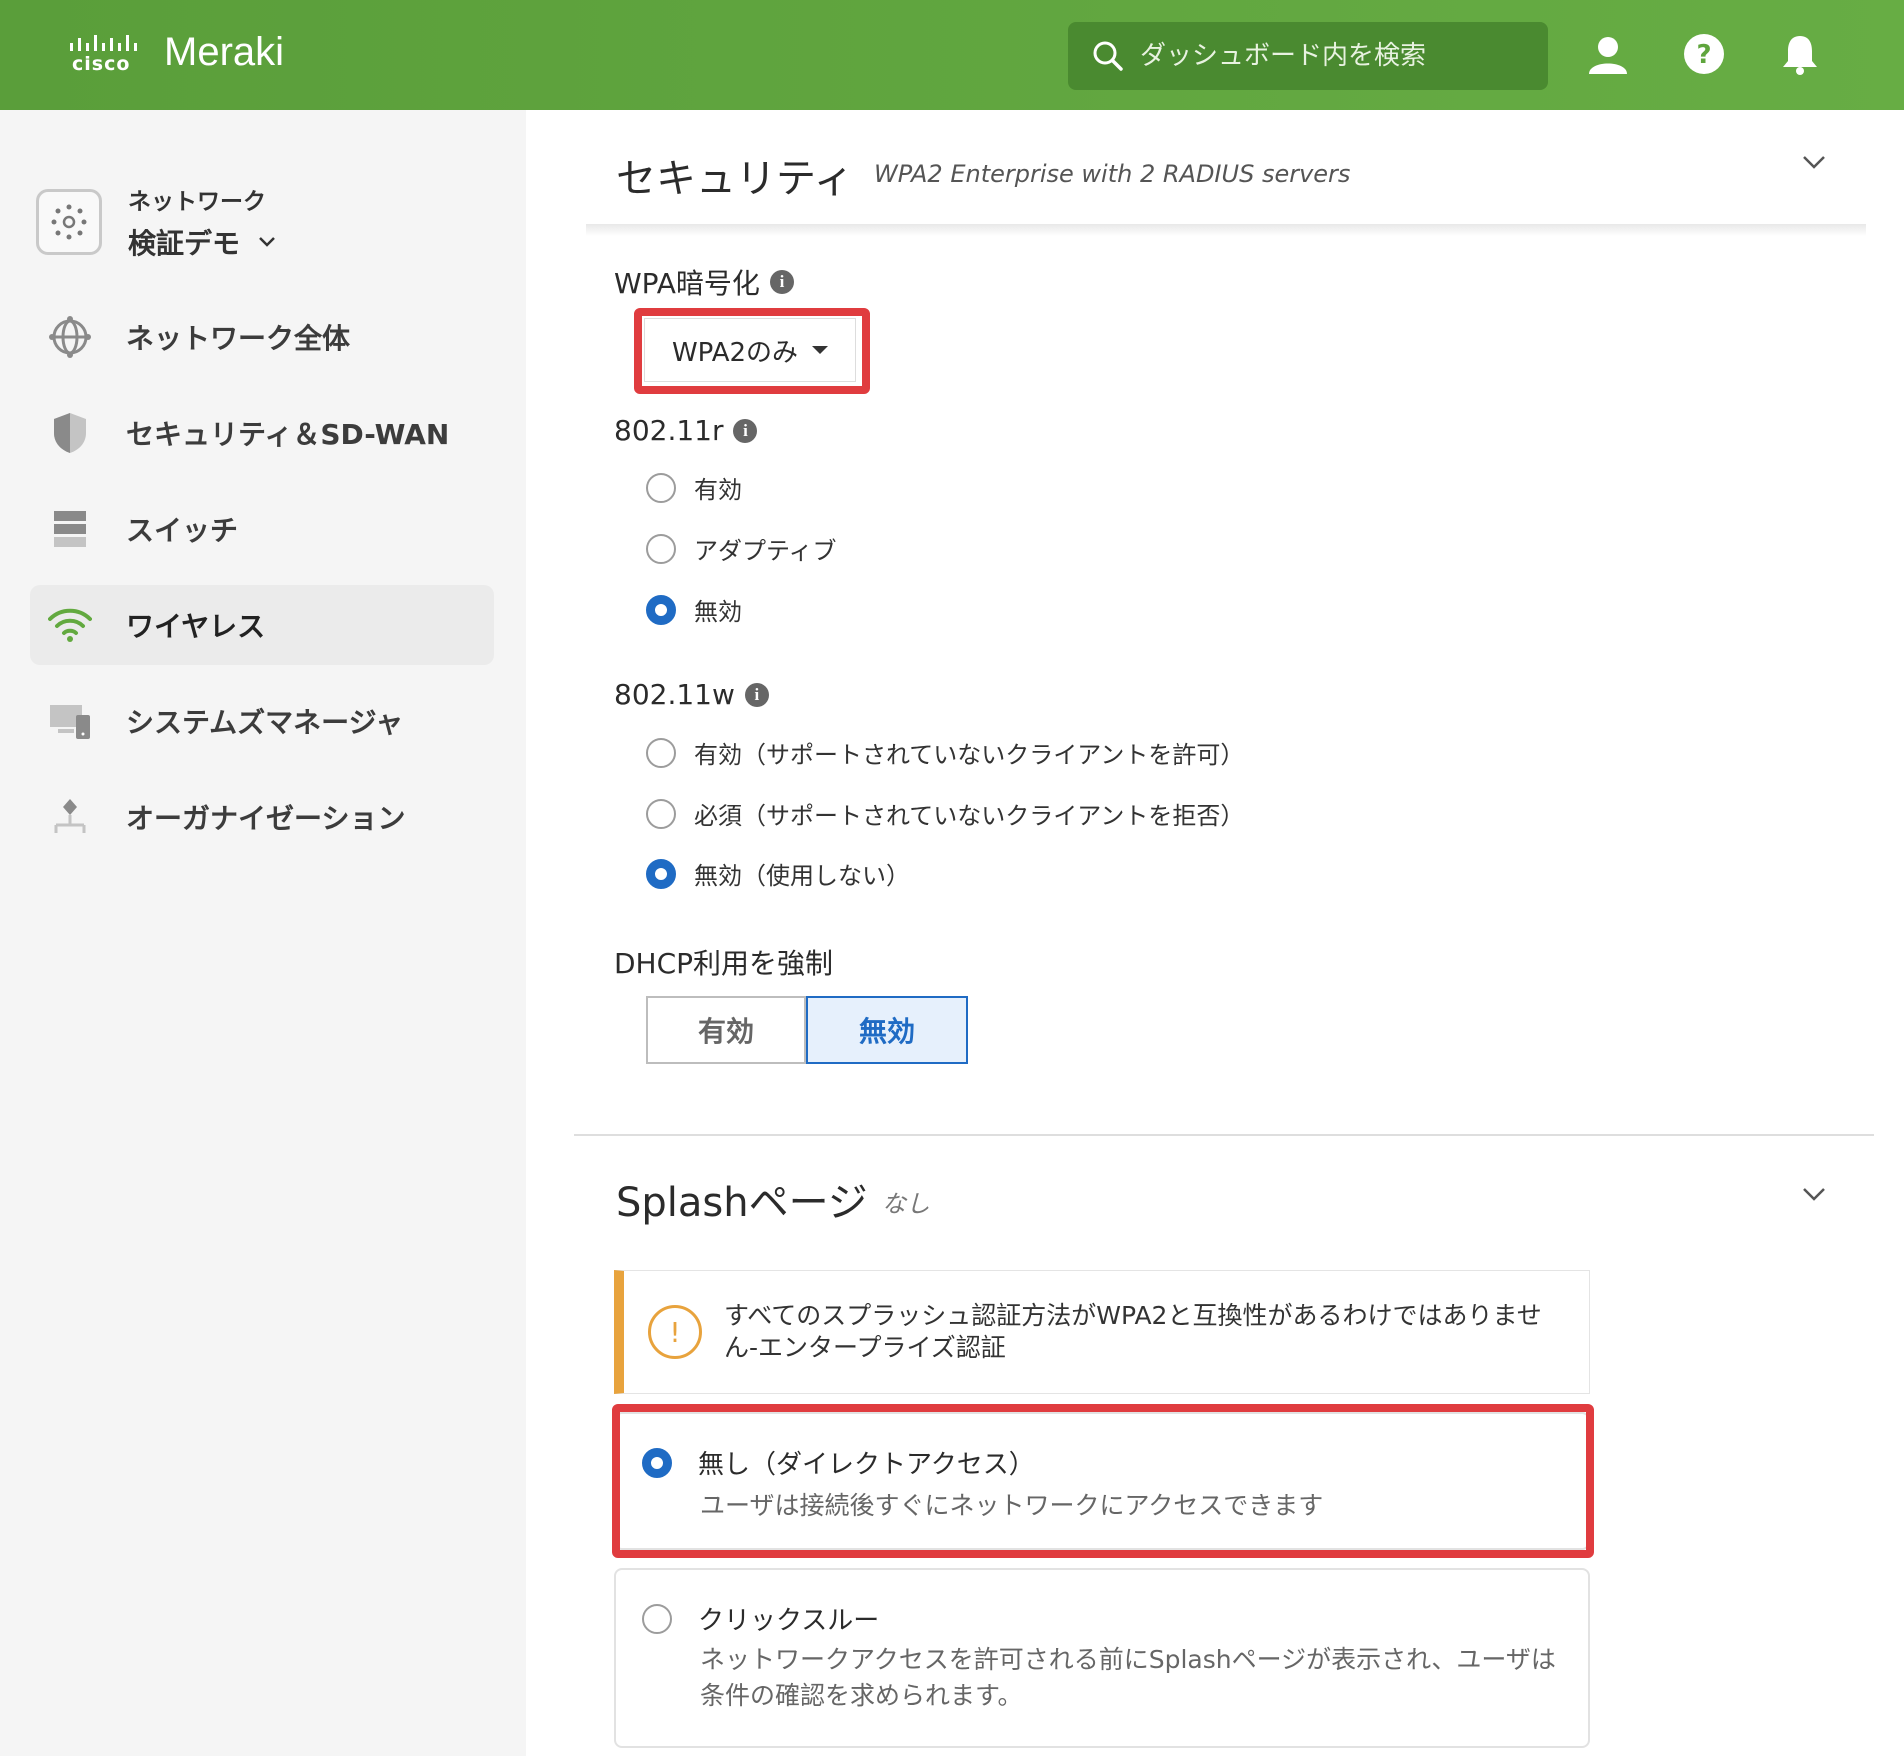 Image resolution: width=1904 pixels, height=1756 pixels. I want to click on wpa-encryption-label: WPA暗号化 i, so click(704, 282).